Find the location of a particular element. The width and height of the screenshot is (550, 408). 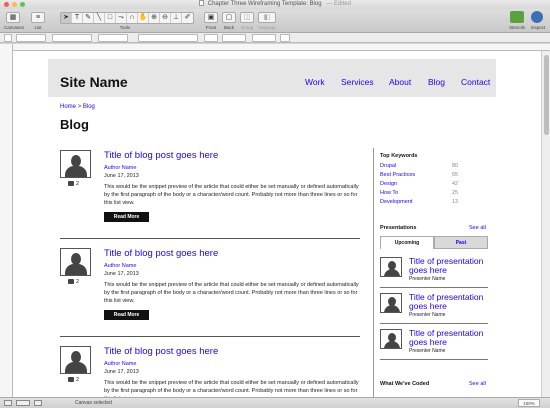

presenter-name: Presenter Name is located at coordinates (427, 351).